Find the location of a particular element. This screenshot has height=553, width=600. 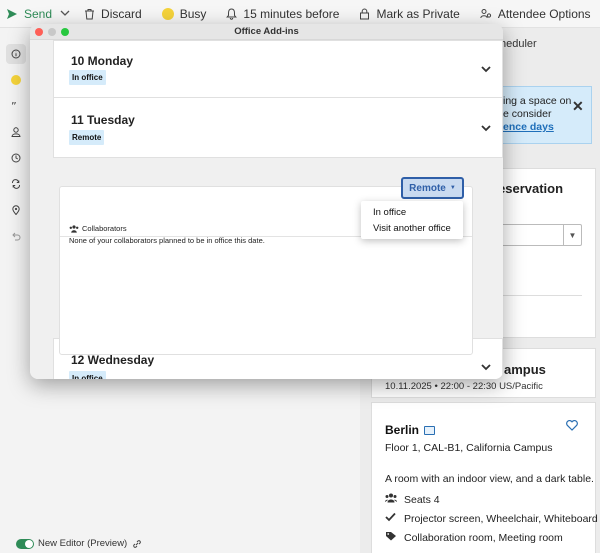

busy-button: Busy is located at coordinates (184, 13).